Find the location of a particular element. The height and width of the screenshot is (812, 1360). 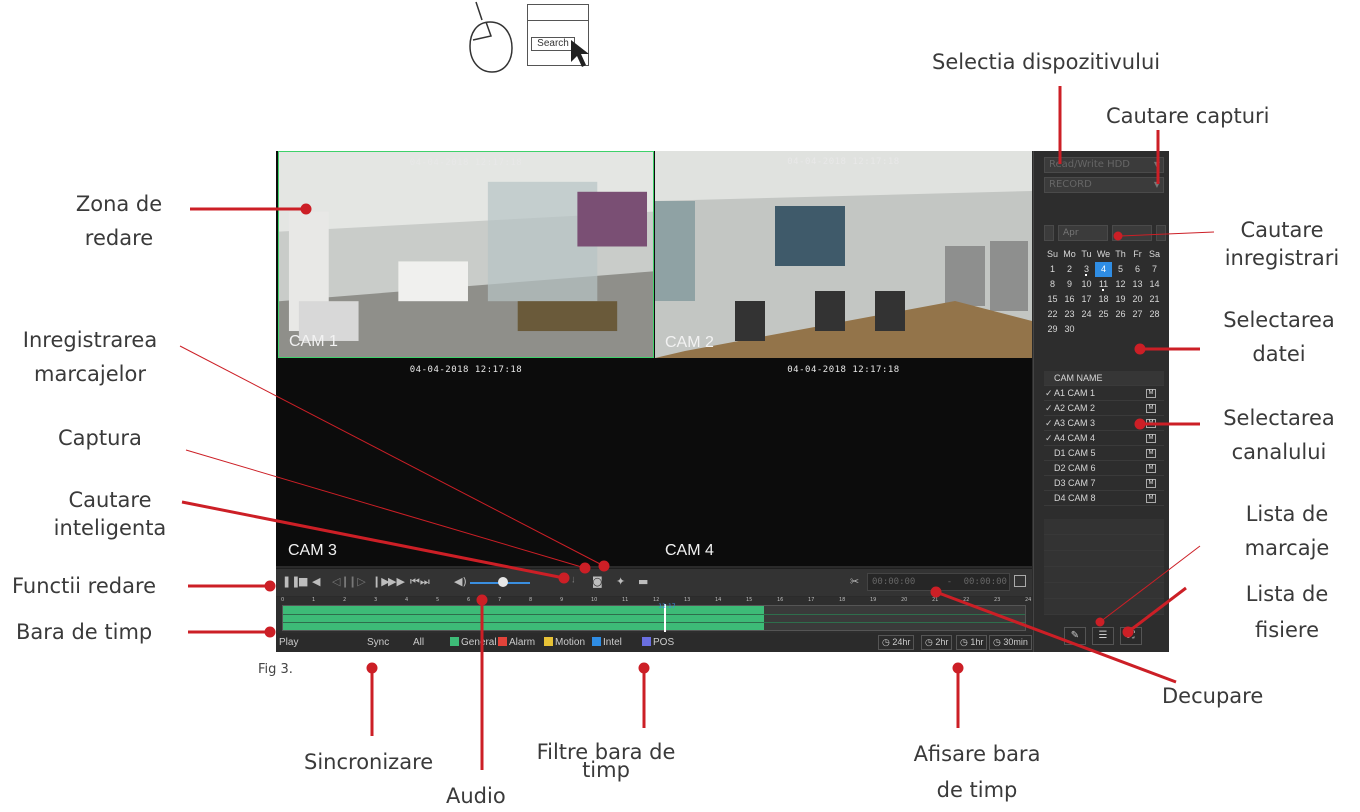

channel-list-header: CAM NAME is located at coordinates (1104, 378).